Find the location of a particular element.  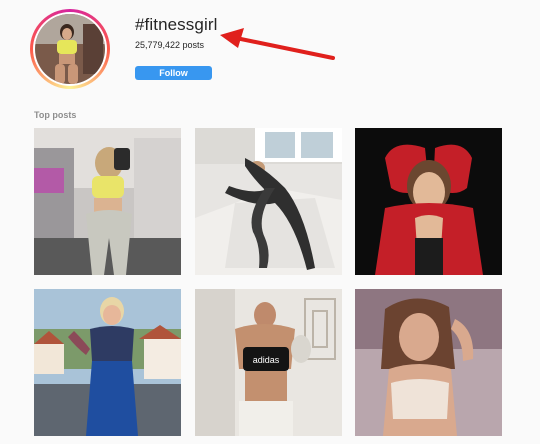

post-mirror-selfie is located at coordinates (107, 201).